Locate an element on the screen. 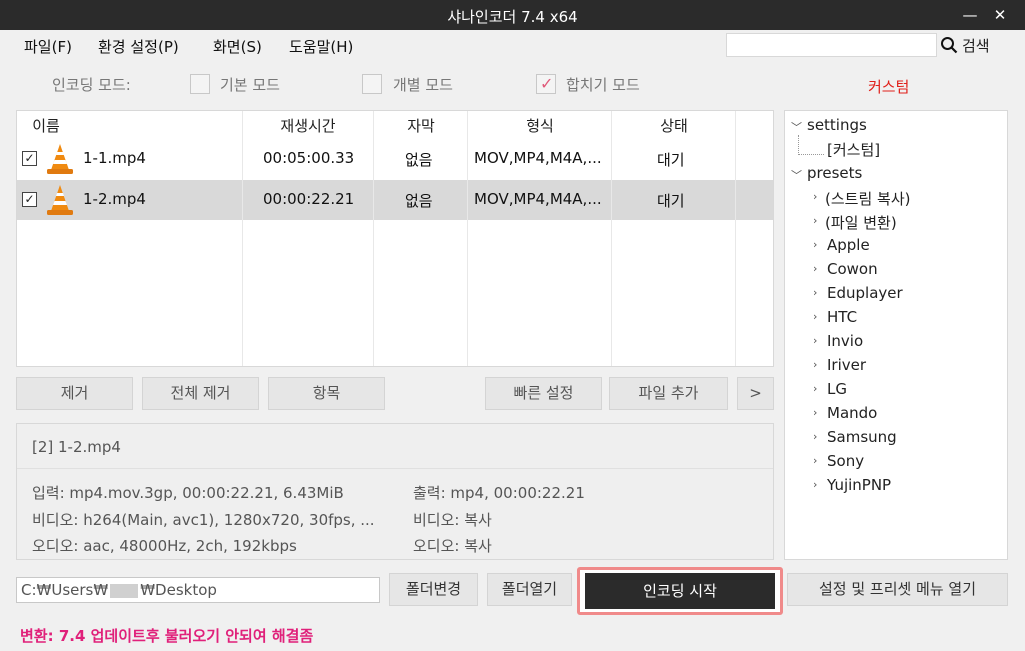 Image resolution: width=1025 pixels, height=651 pixels. tree-node-file-convert: (파일 변환) is located at coordinates (861, 222).